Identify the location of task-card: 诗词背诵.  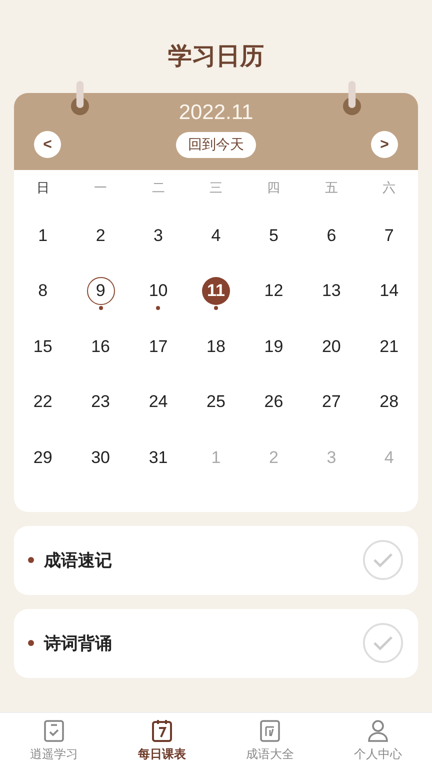
(216, 643).